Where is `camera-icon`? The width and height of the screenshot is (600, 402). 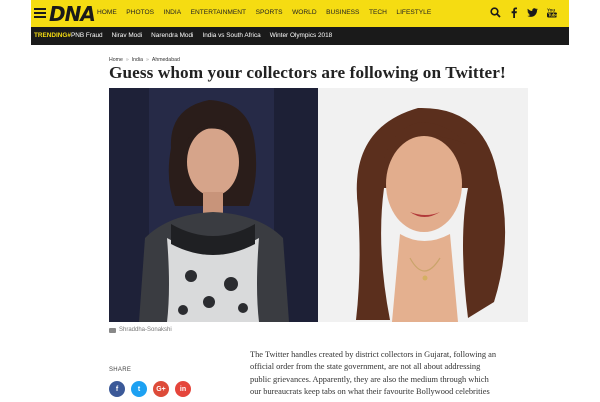 camera-icon is located at coordinates (112, 330).